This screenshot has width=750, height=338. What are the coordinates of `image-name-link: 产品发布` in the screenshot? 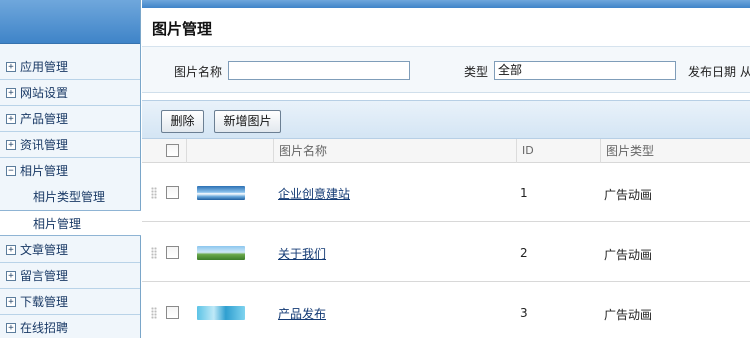 It's located at (302, 313).